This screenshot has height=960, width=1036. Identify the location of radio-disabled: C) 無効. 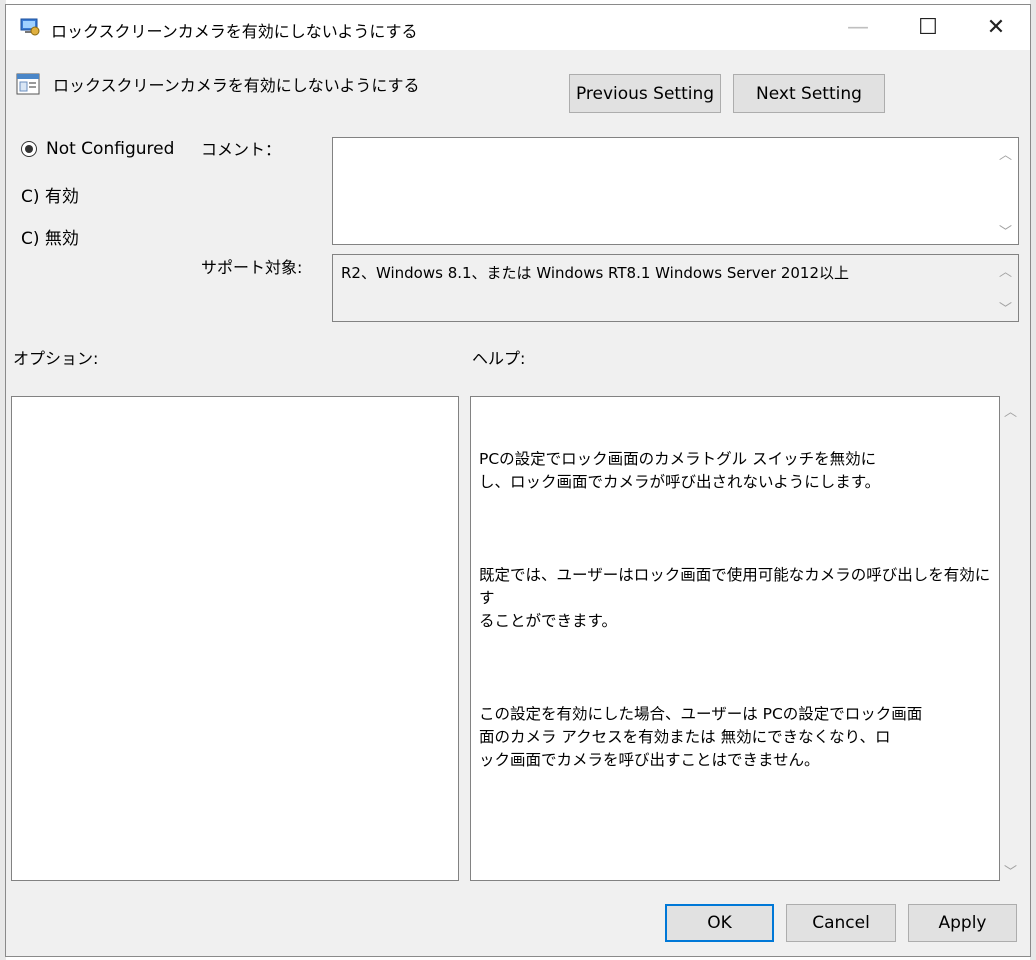
(50, 236).